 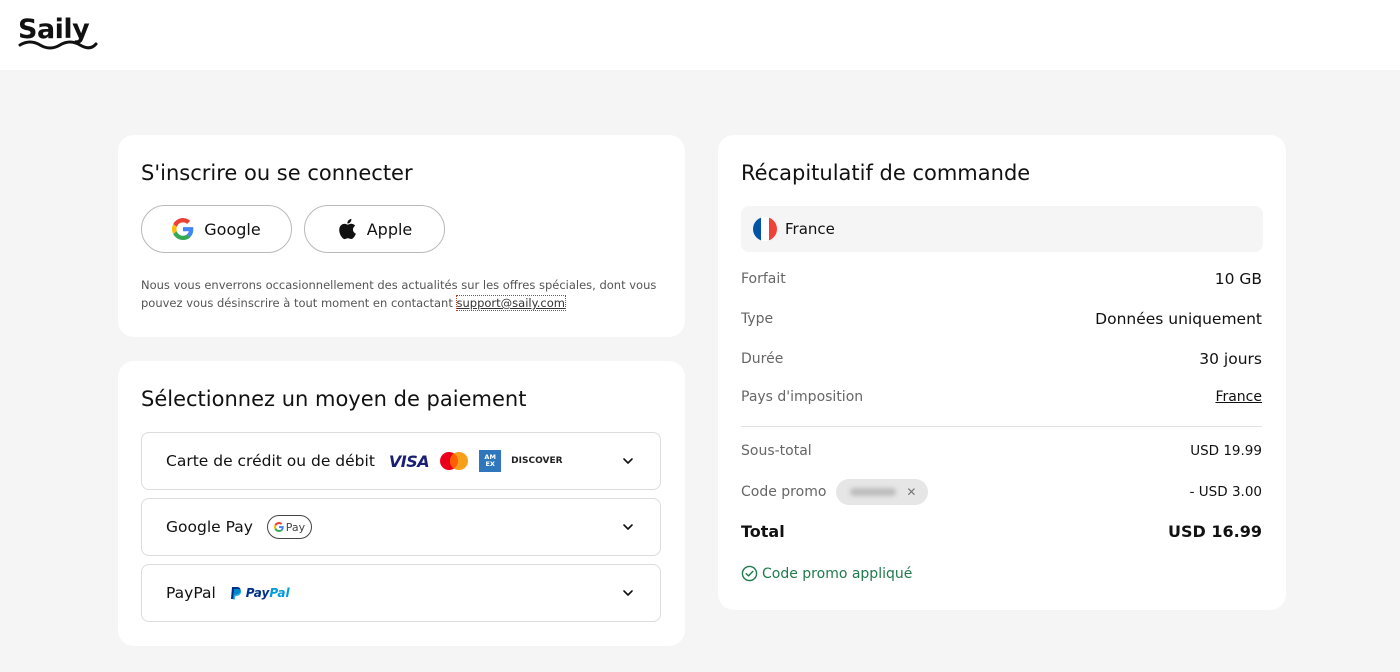 I want to click on apple-label: Apple, so click(x=389, y=229).